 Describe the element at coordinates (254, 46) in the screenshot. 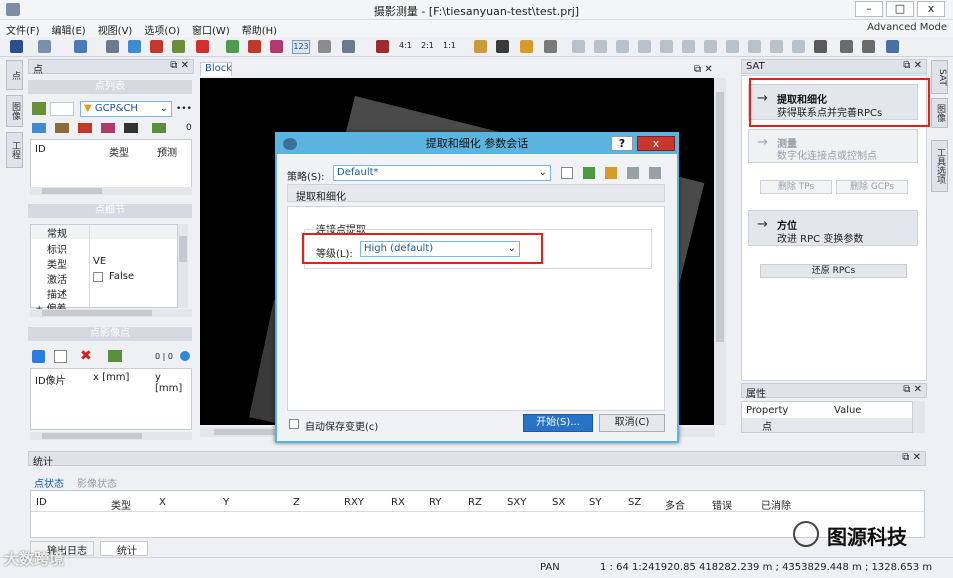

I see `remove-icon` at that location.